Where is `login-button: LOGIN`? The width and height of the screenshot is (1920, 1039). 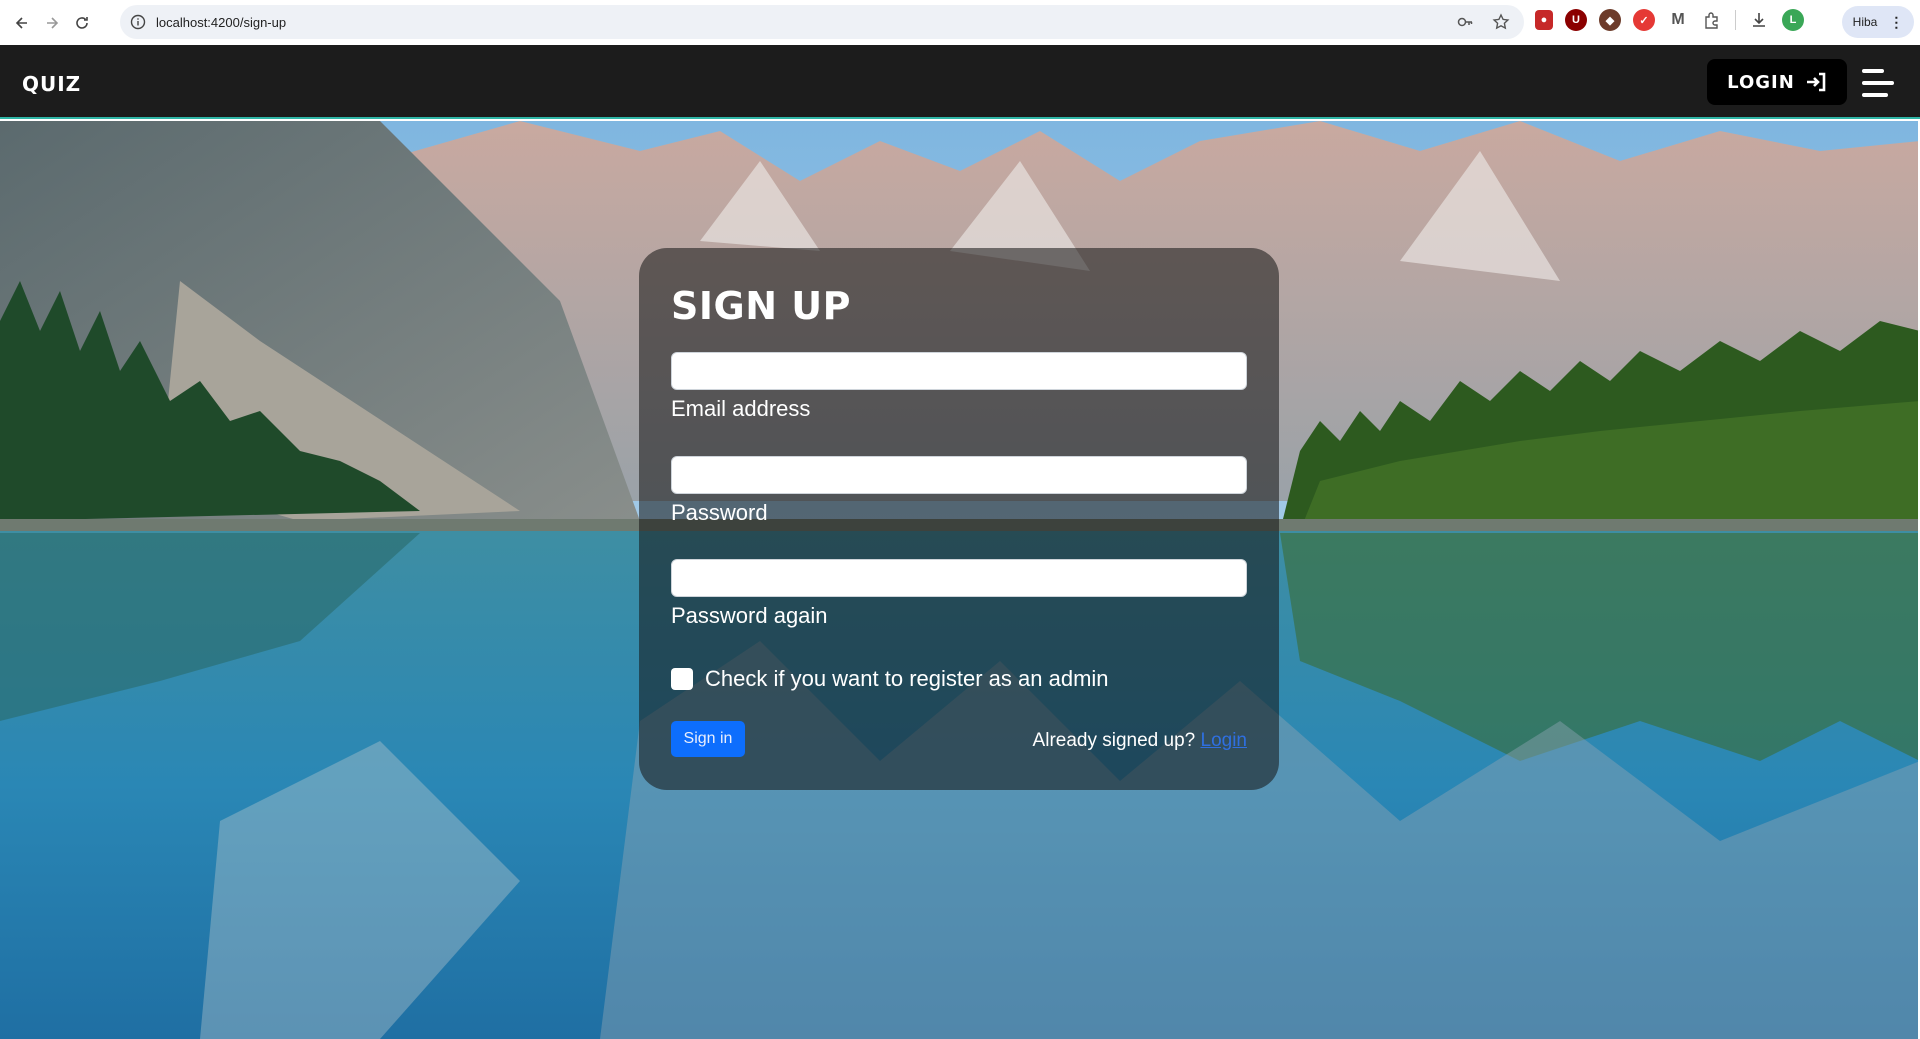 login-button: LOGIN is located at coordinates (1777, 82).